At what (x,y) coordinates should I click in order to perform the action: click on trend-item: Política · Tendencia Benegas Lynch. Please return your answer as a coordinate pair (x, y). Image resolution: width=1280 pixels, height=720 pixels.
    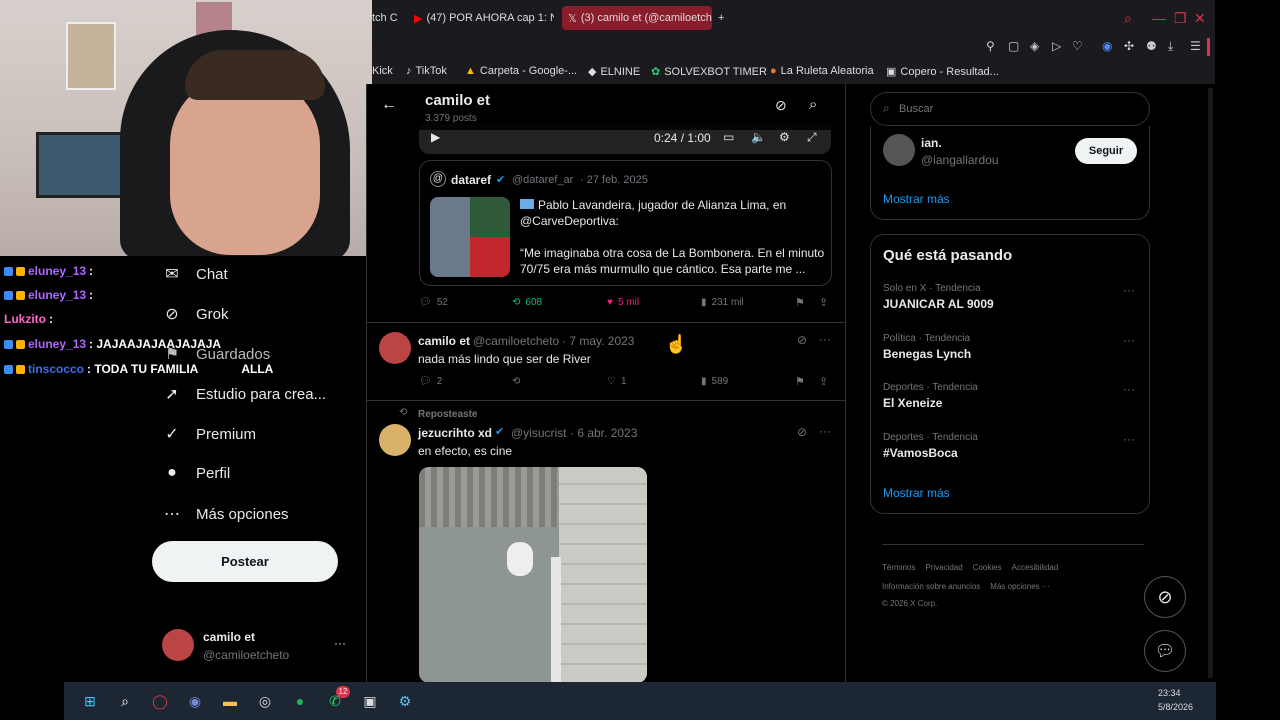
    Looking at the image, I should click on (927, 347).